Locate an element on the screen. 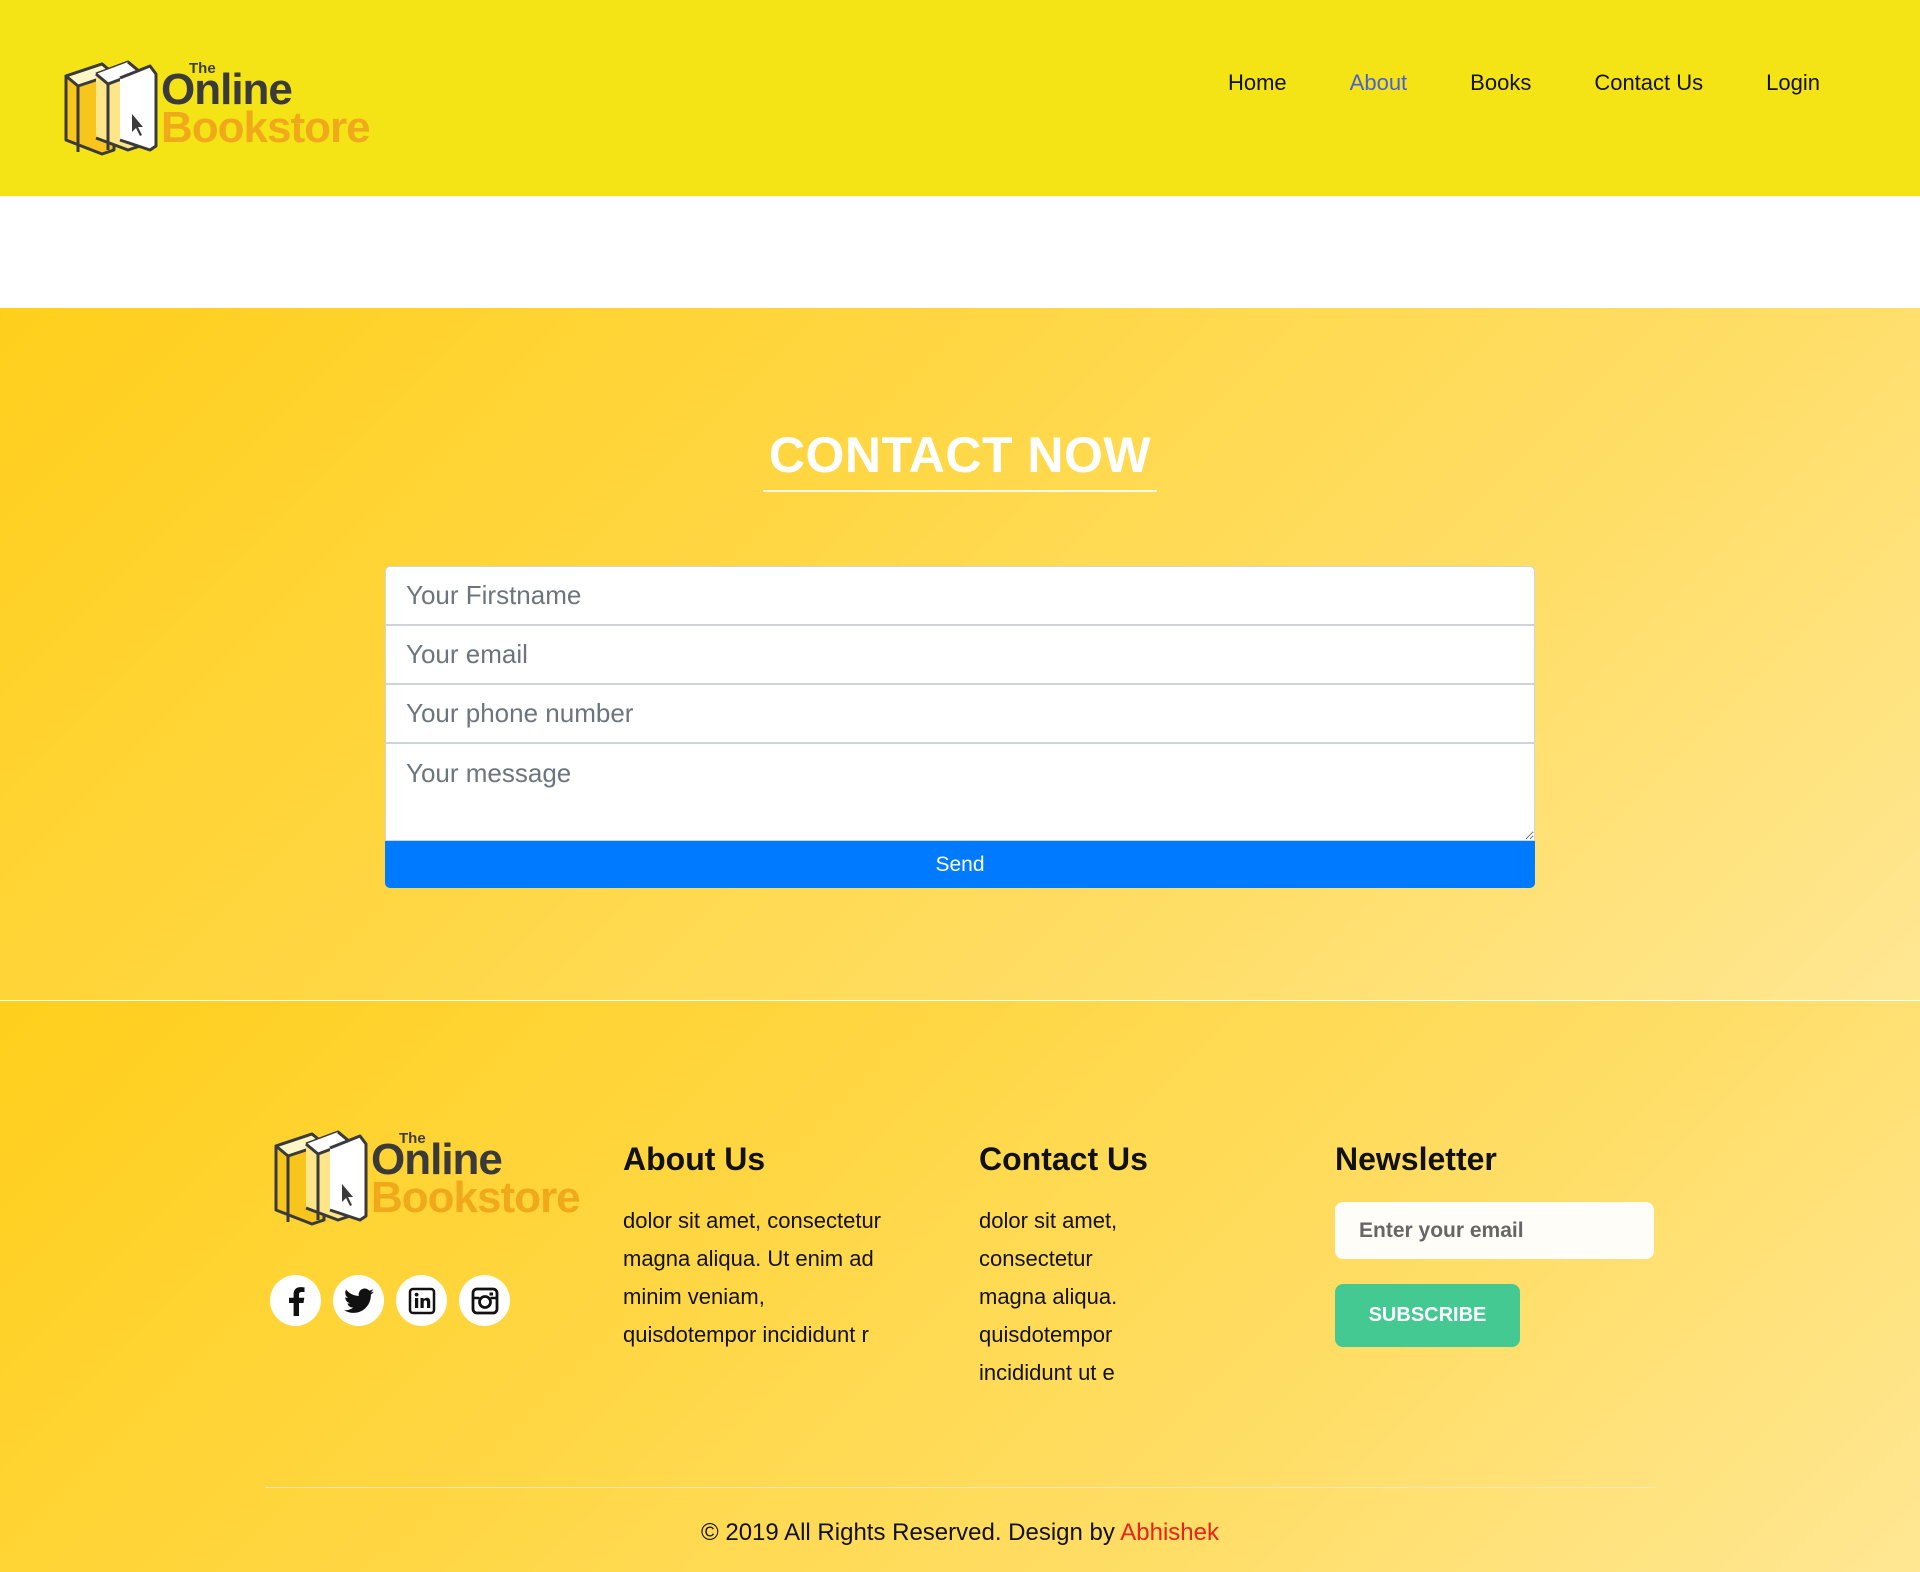  contact-line: quisdotempor is located at coordinates (1046, 1334).